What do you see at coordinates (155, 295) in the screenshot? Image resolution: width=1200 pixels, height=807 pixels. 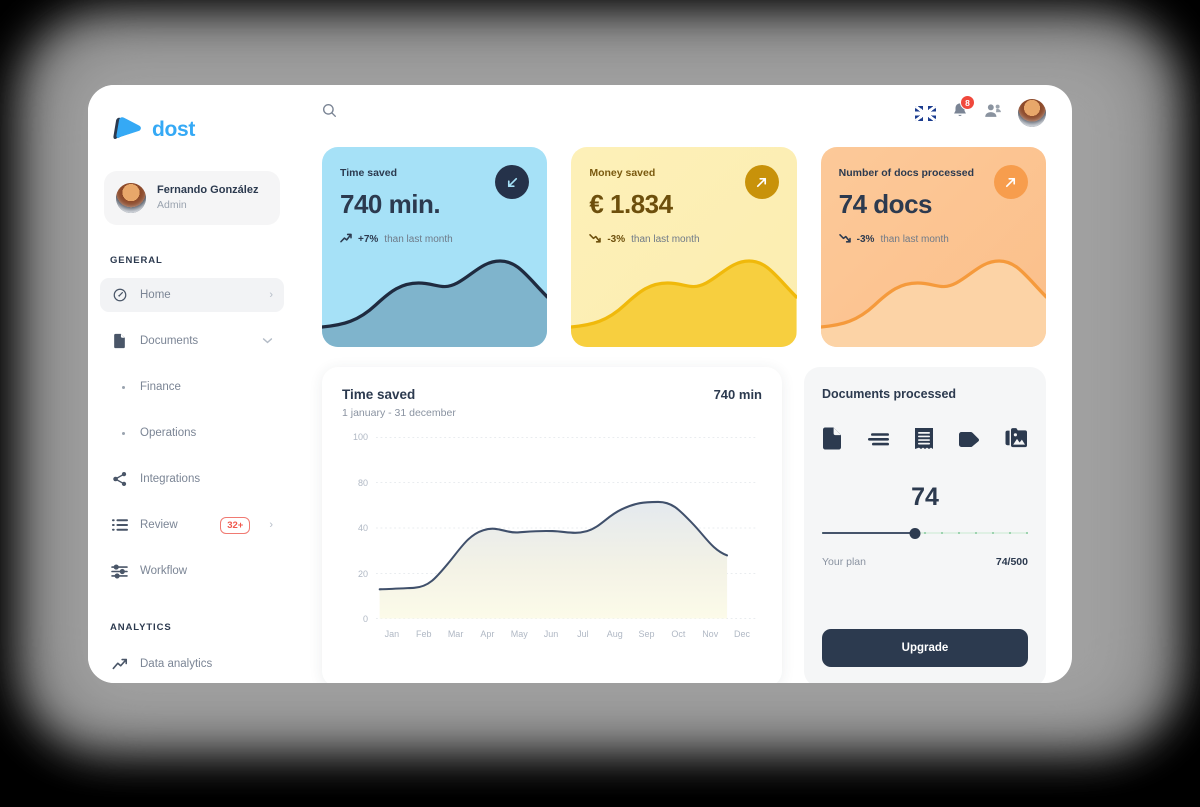 I see `sidebar-item-label: Home` at bounding box center [155, 295].